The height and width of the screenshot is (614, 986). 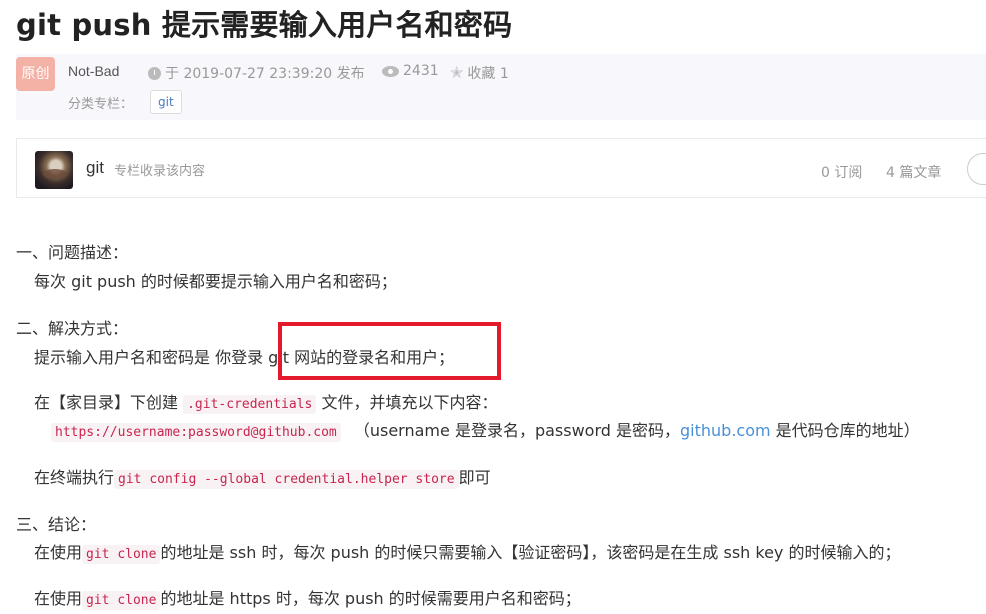 What do you see at coordinates (93, 71) in the screenshot?
I see `author-link: Not-Bad` at bounding box center [93, 71].